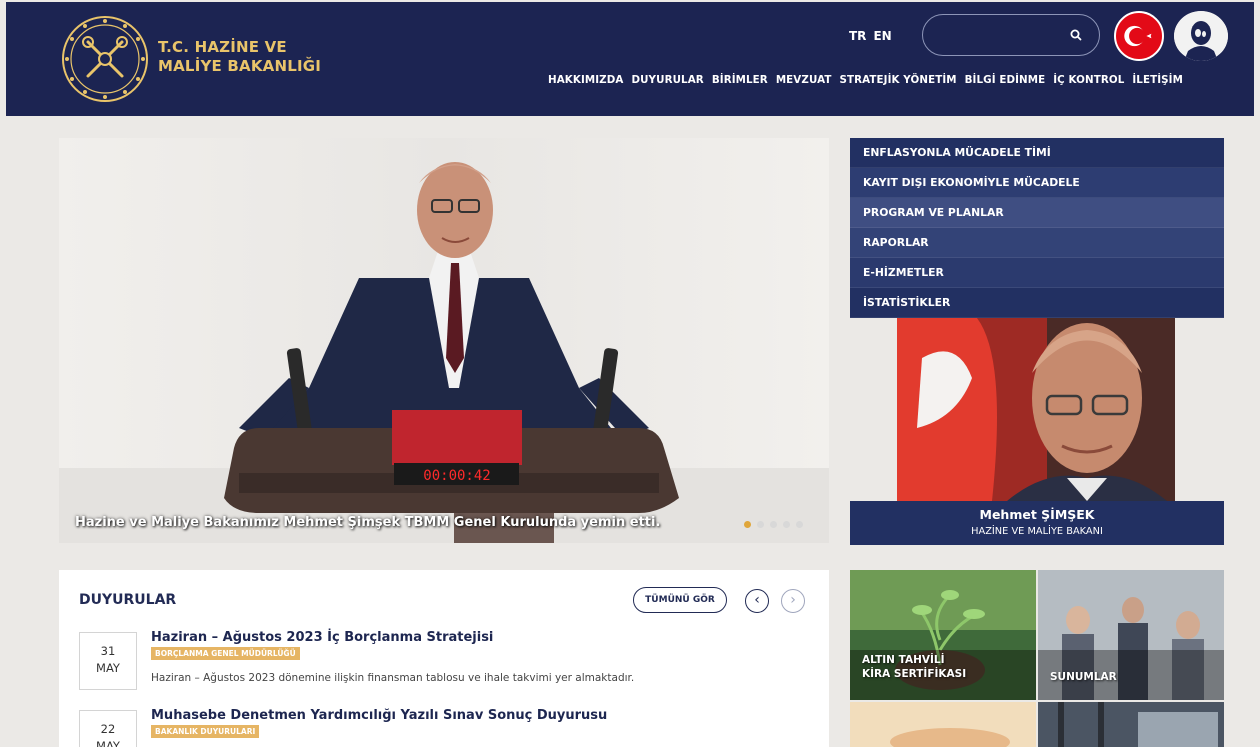 The image size is (1260, 747). I want to click on tile-bottom-right, so click(1131, 724).